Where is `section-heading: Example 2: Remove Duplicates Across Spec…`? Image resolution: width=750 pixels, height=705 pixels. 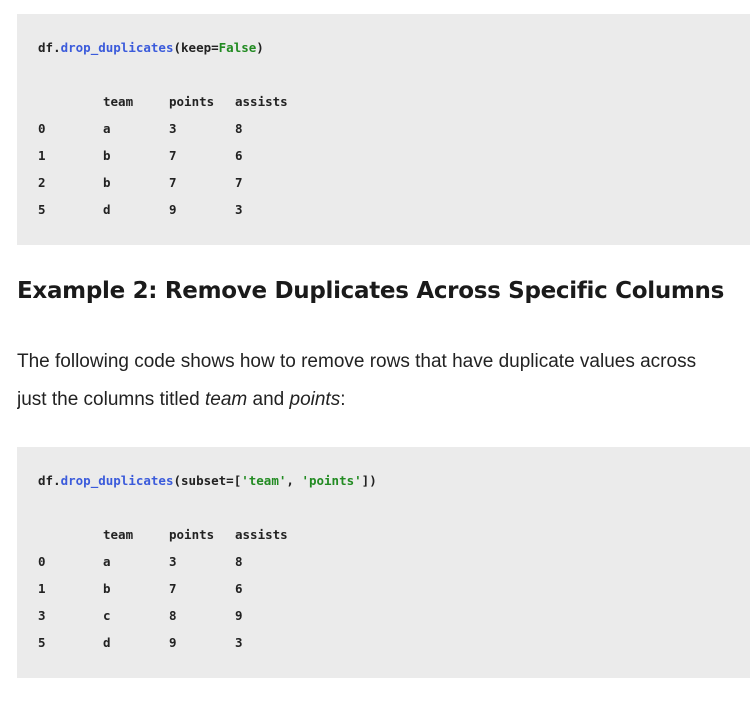
section-heading: Example 2: Remove Duplicates Across Spec… is located at coordinates (371, 291).